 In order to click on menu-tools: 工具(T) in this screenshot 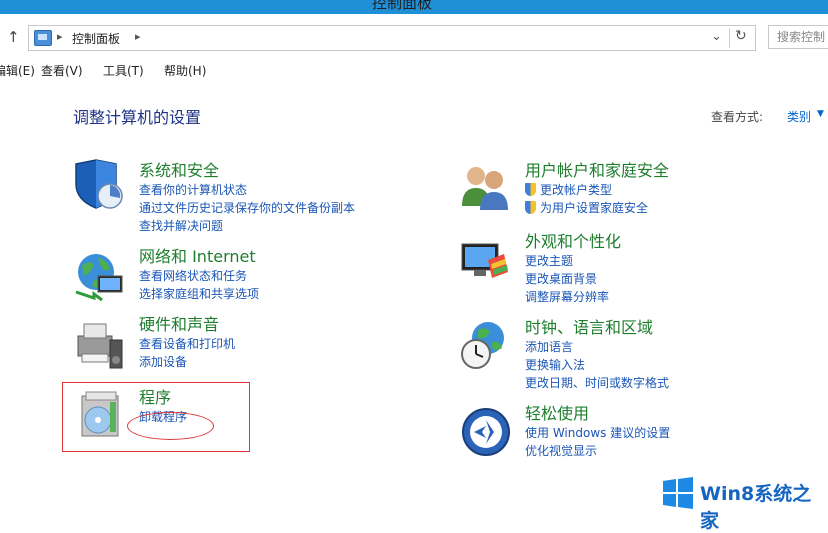, I will do `click(123, 70)`.